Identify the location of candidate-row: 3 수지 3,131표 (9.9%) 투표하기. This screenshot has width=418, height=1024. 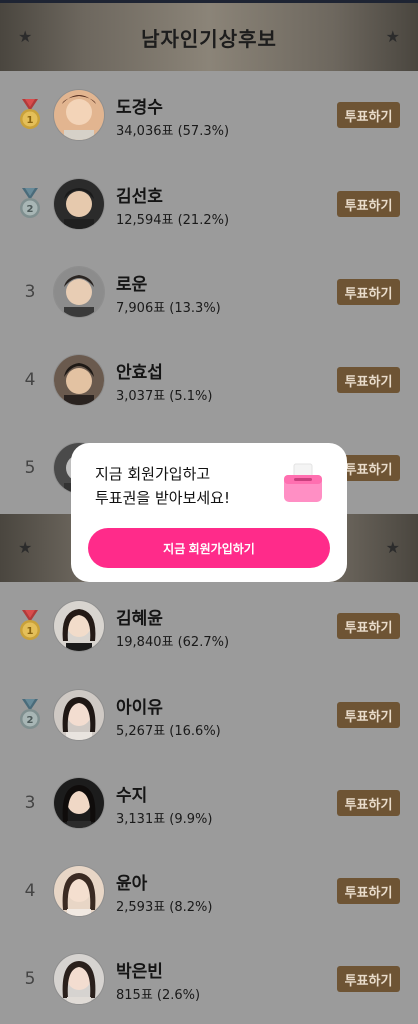
(209, 803).